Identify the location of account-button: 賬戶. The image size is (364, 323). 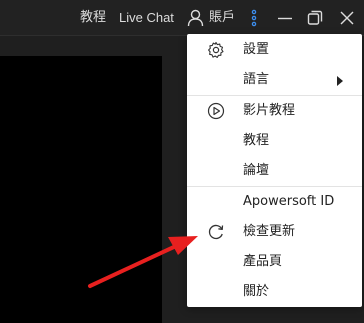
(212, 18).